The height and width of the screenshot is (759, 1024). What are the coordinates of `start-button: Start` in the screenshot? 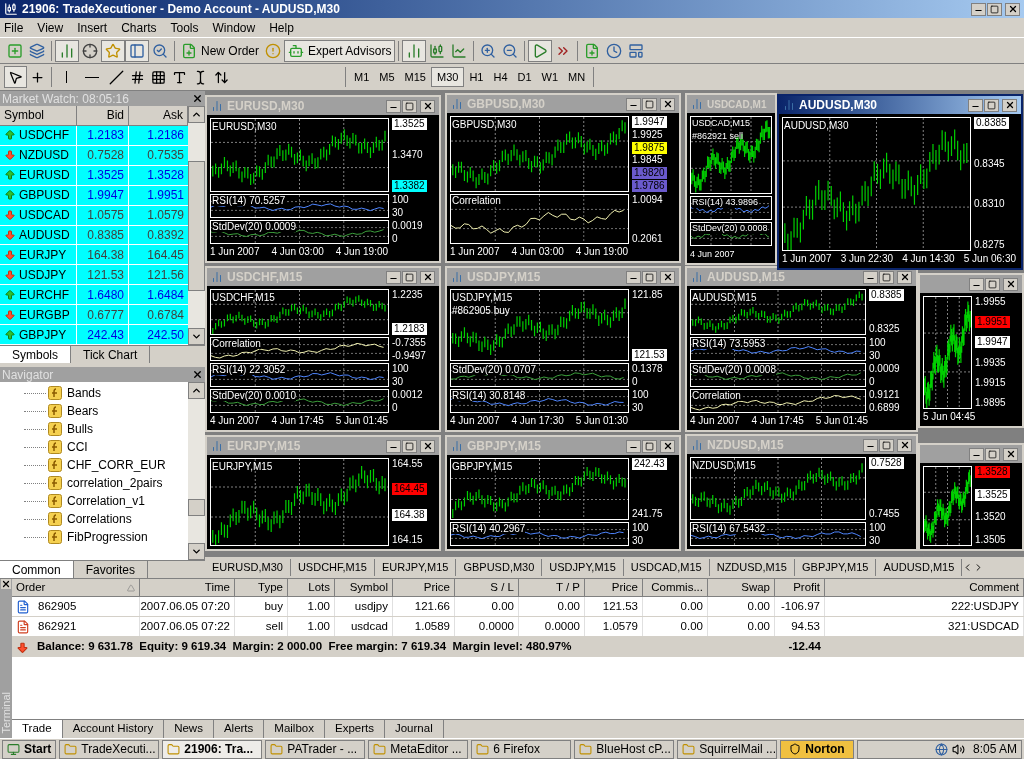 It's located at (29, 749).